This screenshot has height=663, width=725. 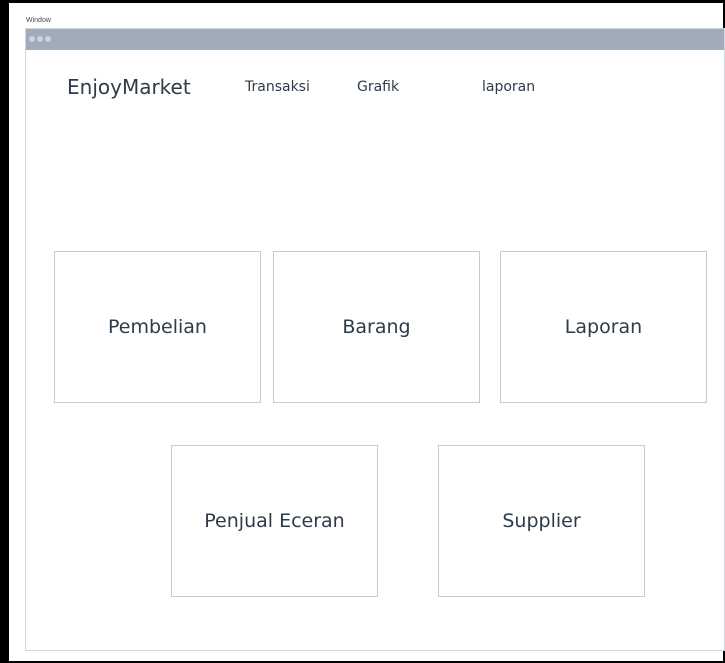 What do you see at coordinates (129, 87) in the screenshot?
I see `brand-logo-text: EnjoyMarket` at bounding box center [129, 87].